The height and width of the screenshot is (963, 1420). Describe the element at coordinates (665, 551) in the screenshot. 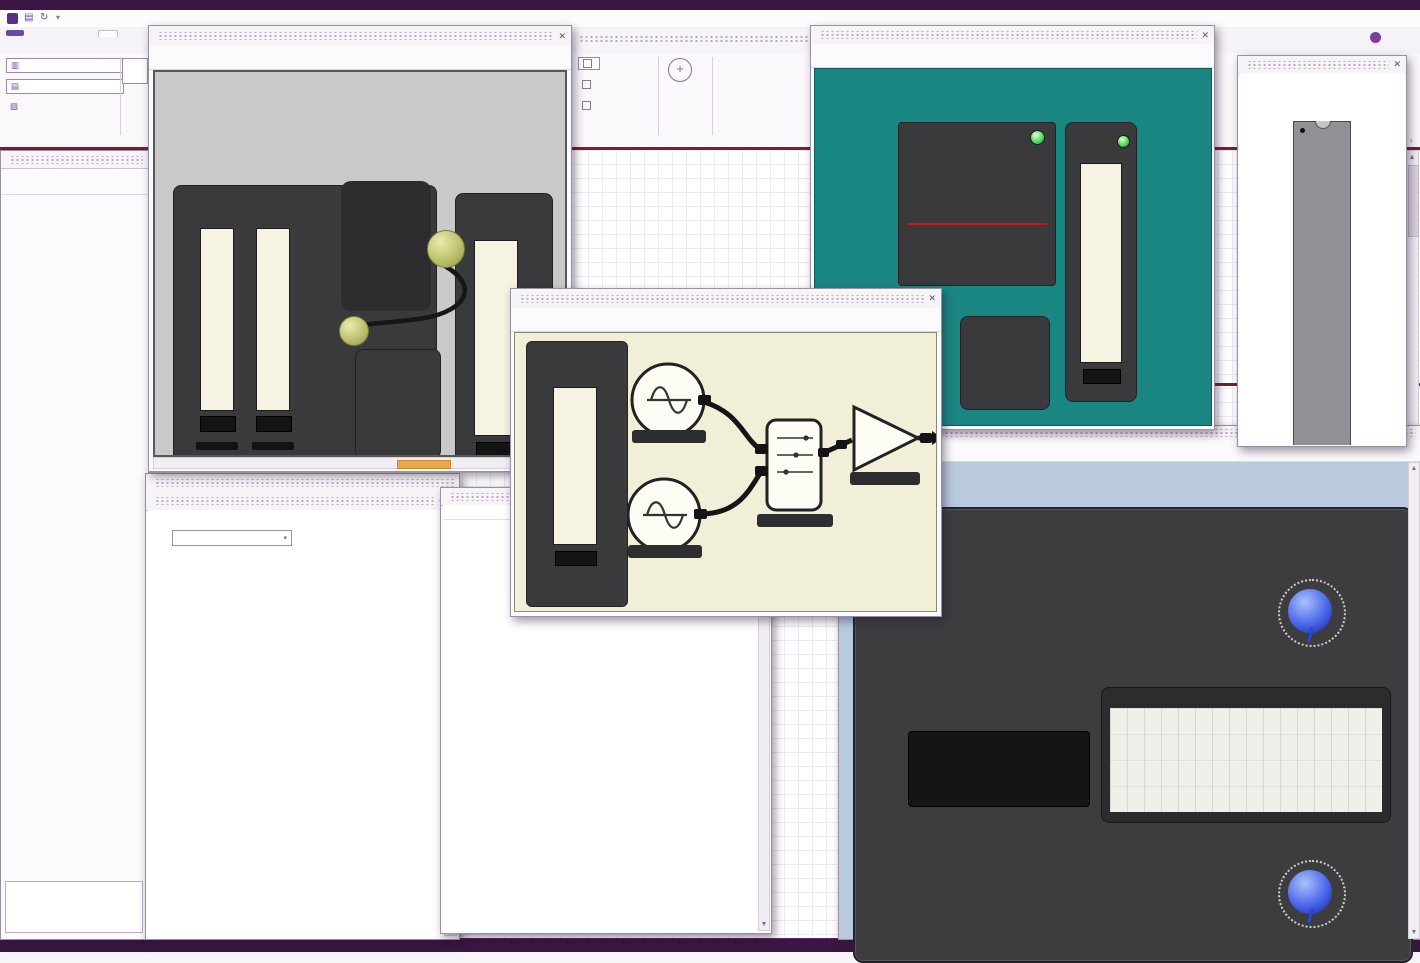

I see `dsp-wave2-label` at that location.